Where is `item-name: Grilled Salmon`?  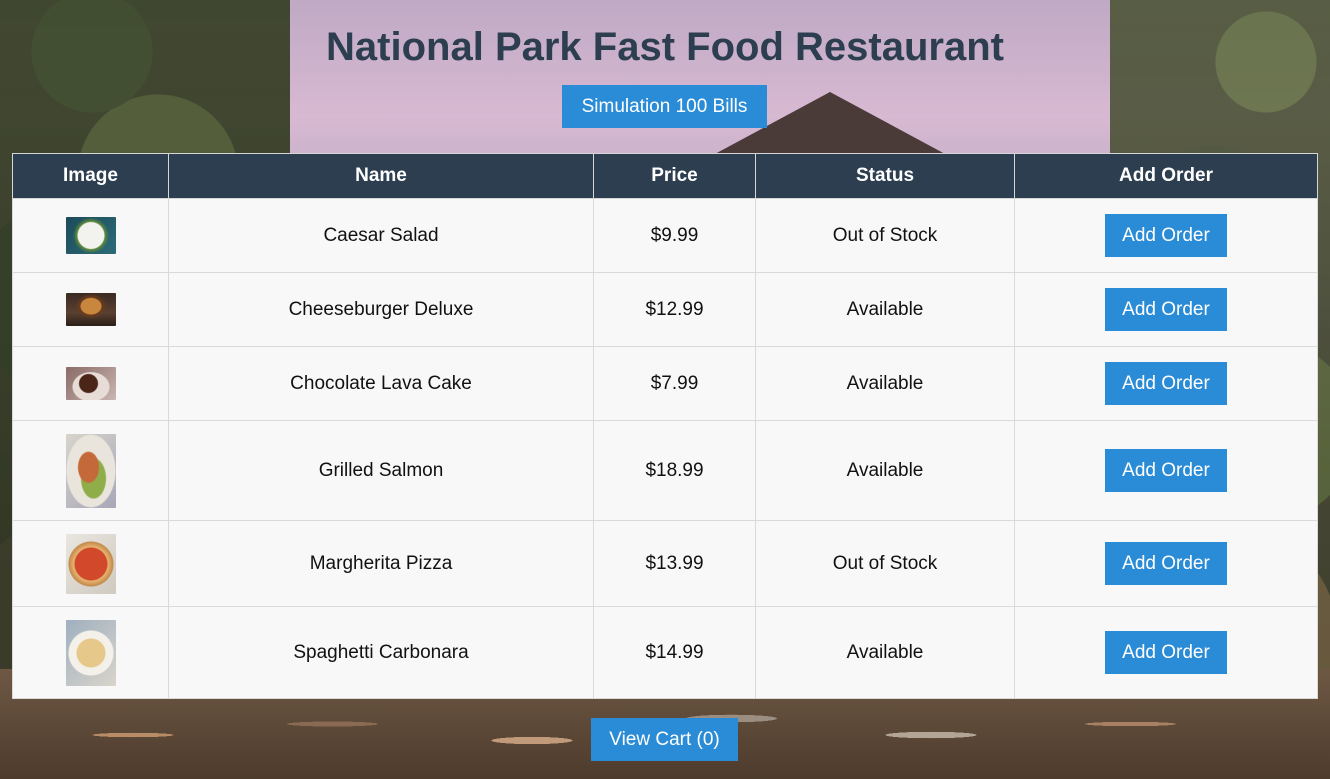
item-name: Grilled Salmon is located at coordinates (381, 470).